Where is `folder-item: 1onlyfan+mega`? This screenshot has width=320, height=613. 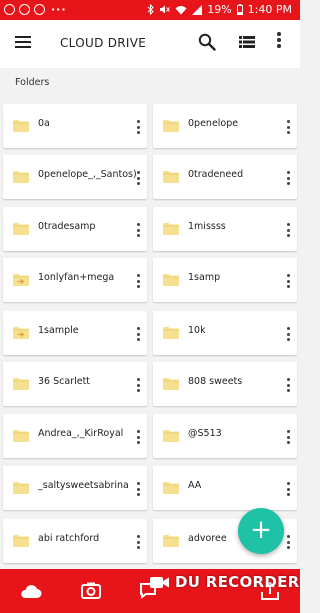 folder-item: 1onlyfan+mega is located at coordinates (75, 280).